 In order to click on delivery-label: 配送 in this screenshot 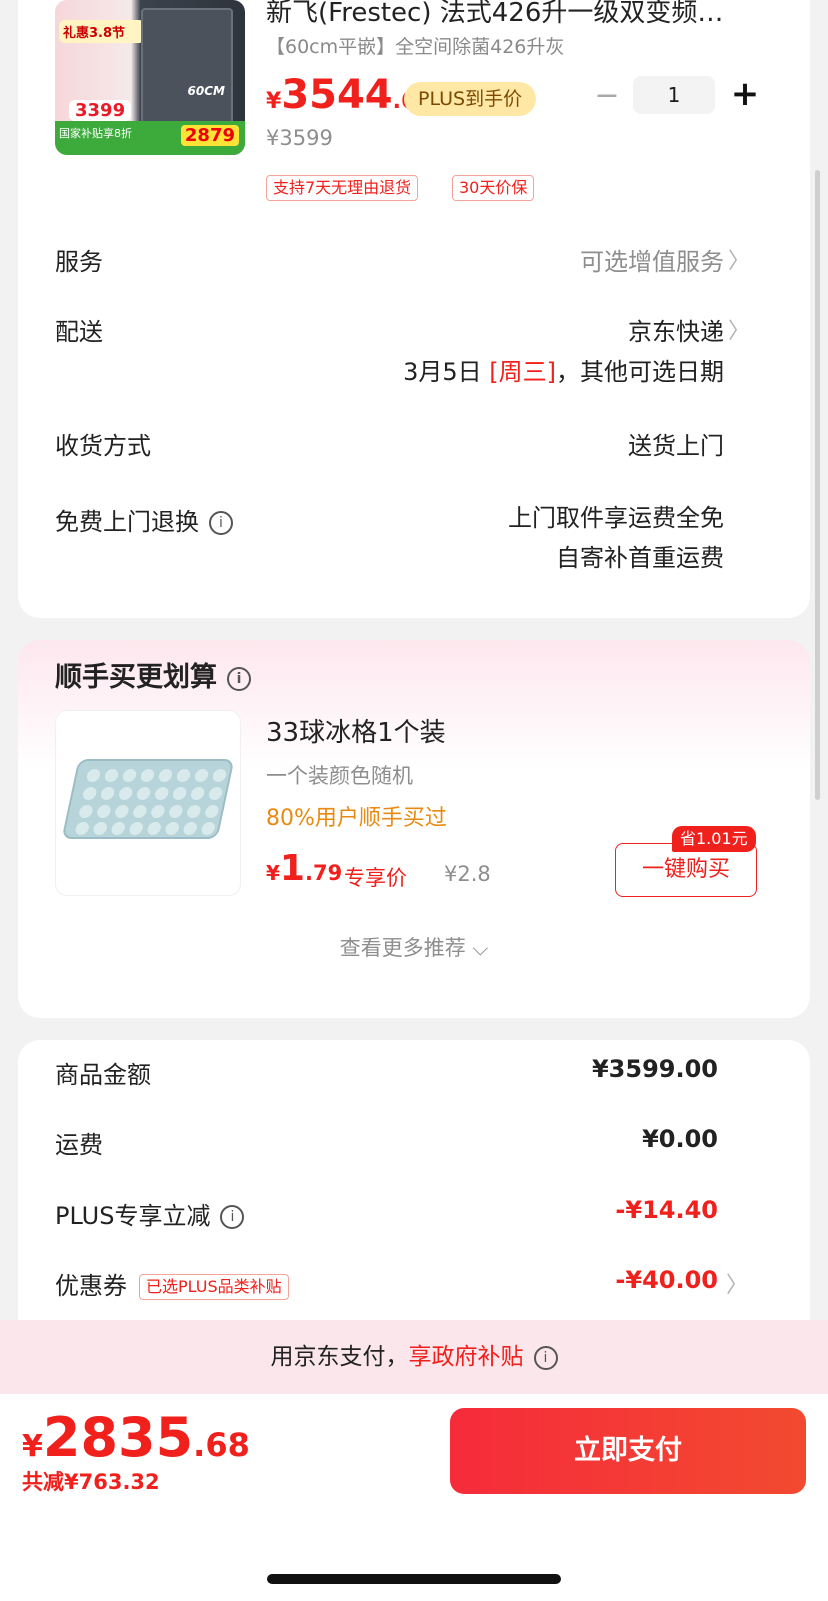, I will do `click(79, 332)`.